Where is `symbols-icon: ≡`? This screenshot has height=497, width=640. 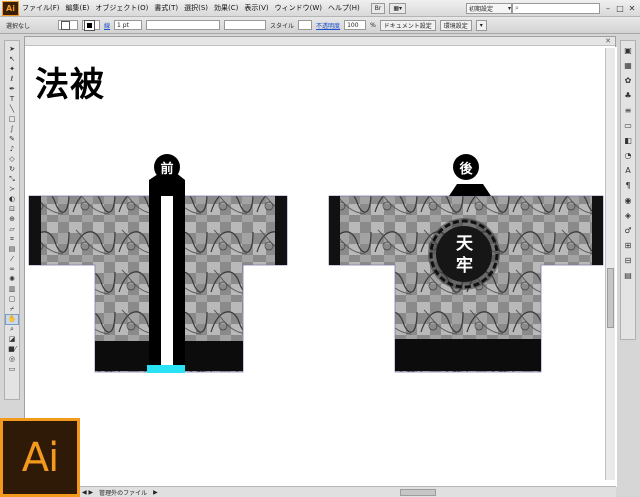
symbols-icon: ≡ is located at coordinates (628, 110).